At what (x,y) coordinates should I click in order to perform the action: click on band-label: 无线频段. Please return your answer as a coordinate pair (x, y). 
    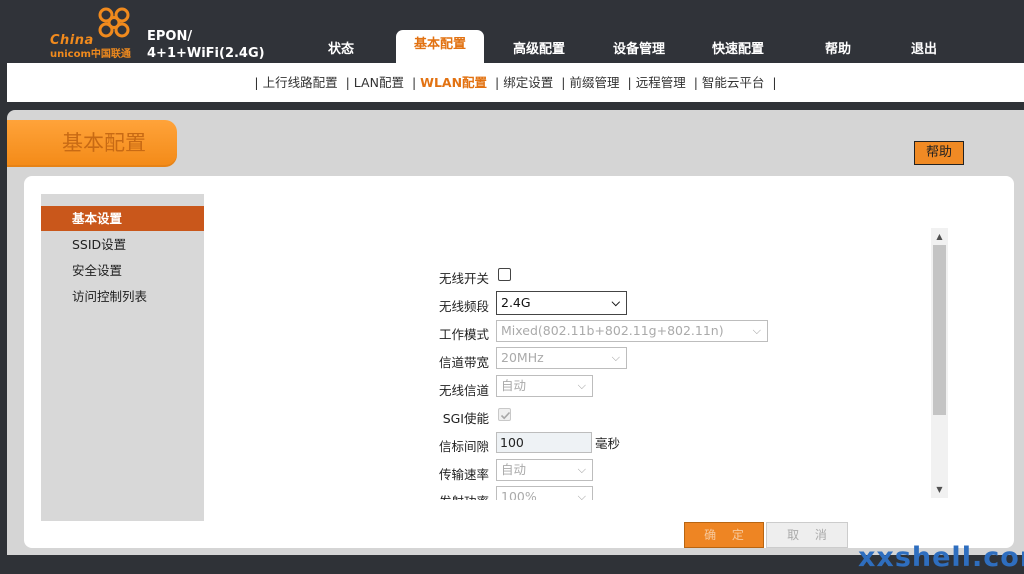
    Looking at the image, I should click on (463, 306).